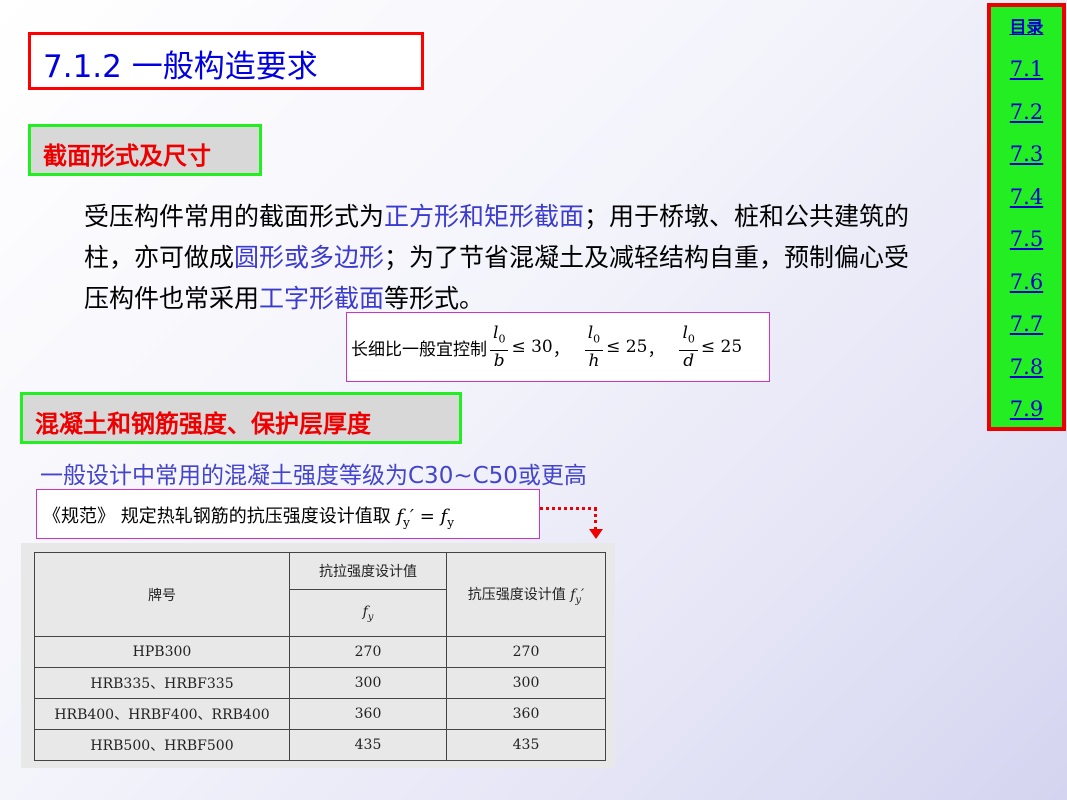  What do you see at coordinates (484, 216) in the screenshot?
I see `para-highlight: 正方形和矩形截面` at bounding box center [484, 216].